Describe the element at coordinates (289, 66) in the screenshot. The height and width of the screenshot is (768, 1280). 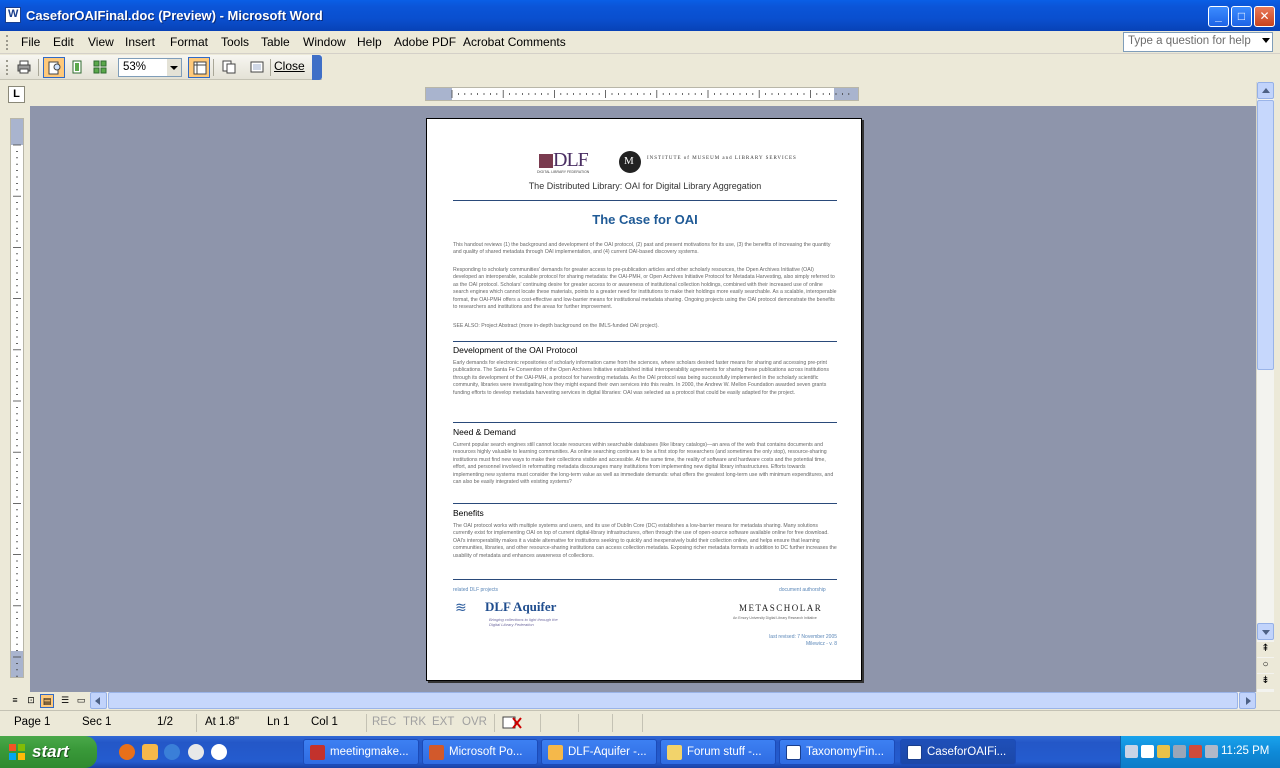
I see `close-preview-button: Close` at that location.